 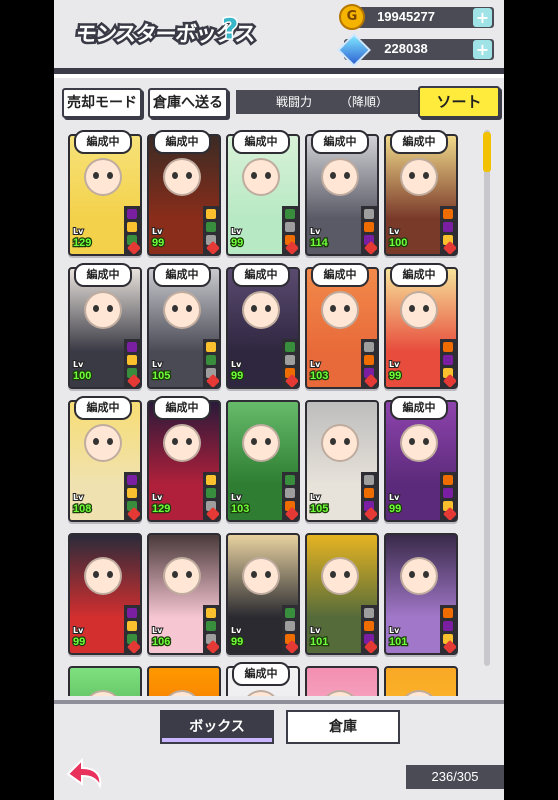 What do you see at coordinates (319, 509) in the screenshot?
I see `level-value: 105` at bounding box center [319, 509].